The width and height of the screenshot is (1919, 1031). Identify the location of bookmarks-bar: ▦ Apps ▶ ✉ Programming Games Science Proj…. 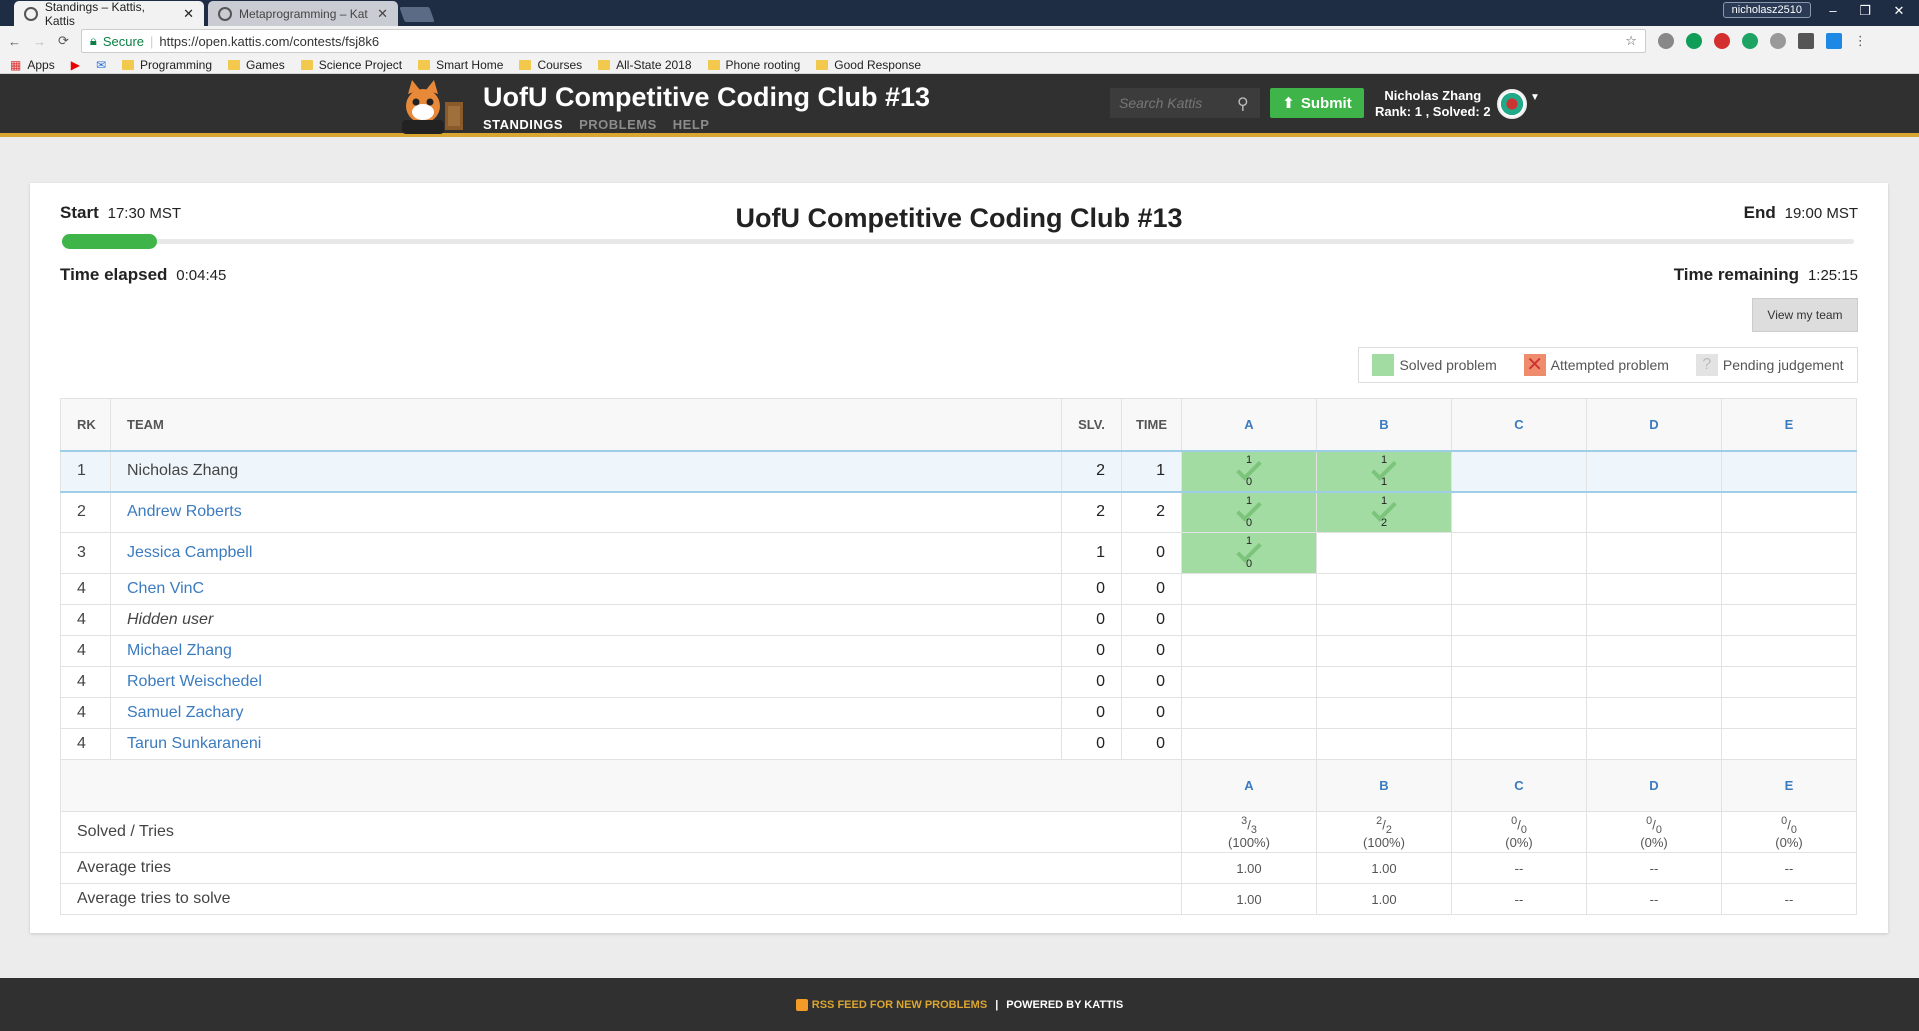
(959, 65).